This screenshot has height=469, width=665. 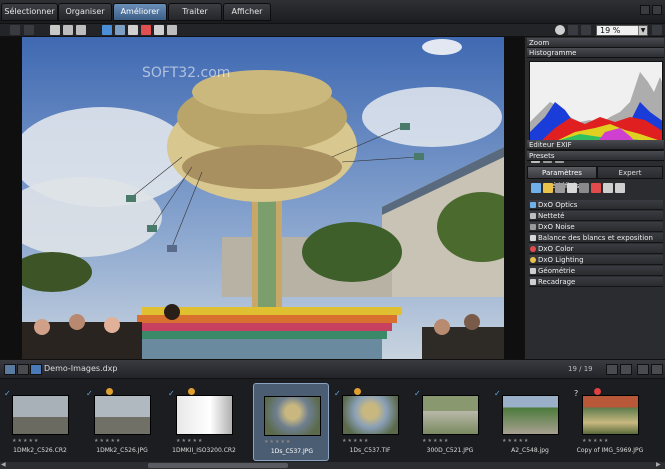 What do you see at coordinates (610, 422) in the screenshot?
I see `thumbnail: ? ★★★★★ Copy of IMG_5969.JPG` at bounding box center [610, 422].